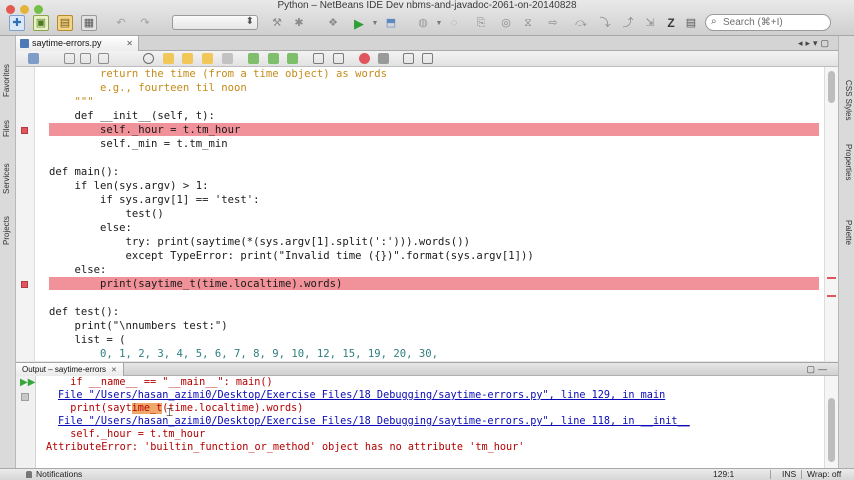 The width and height of the screenshot is (854, 480). I want to click on save-all-icon: ▦, so click(89, 23).